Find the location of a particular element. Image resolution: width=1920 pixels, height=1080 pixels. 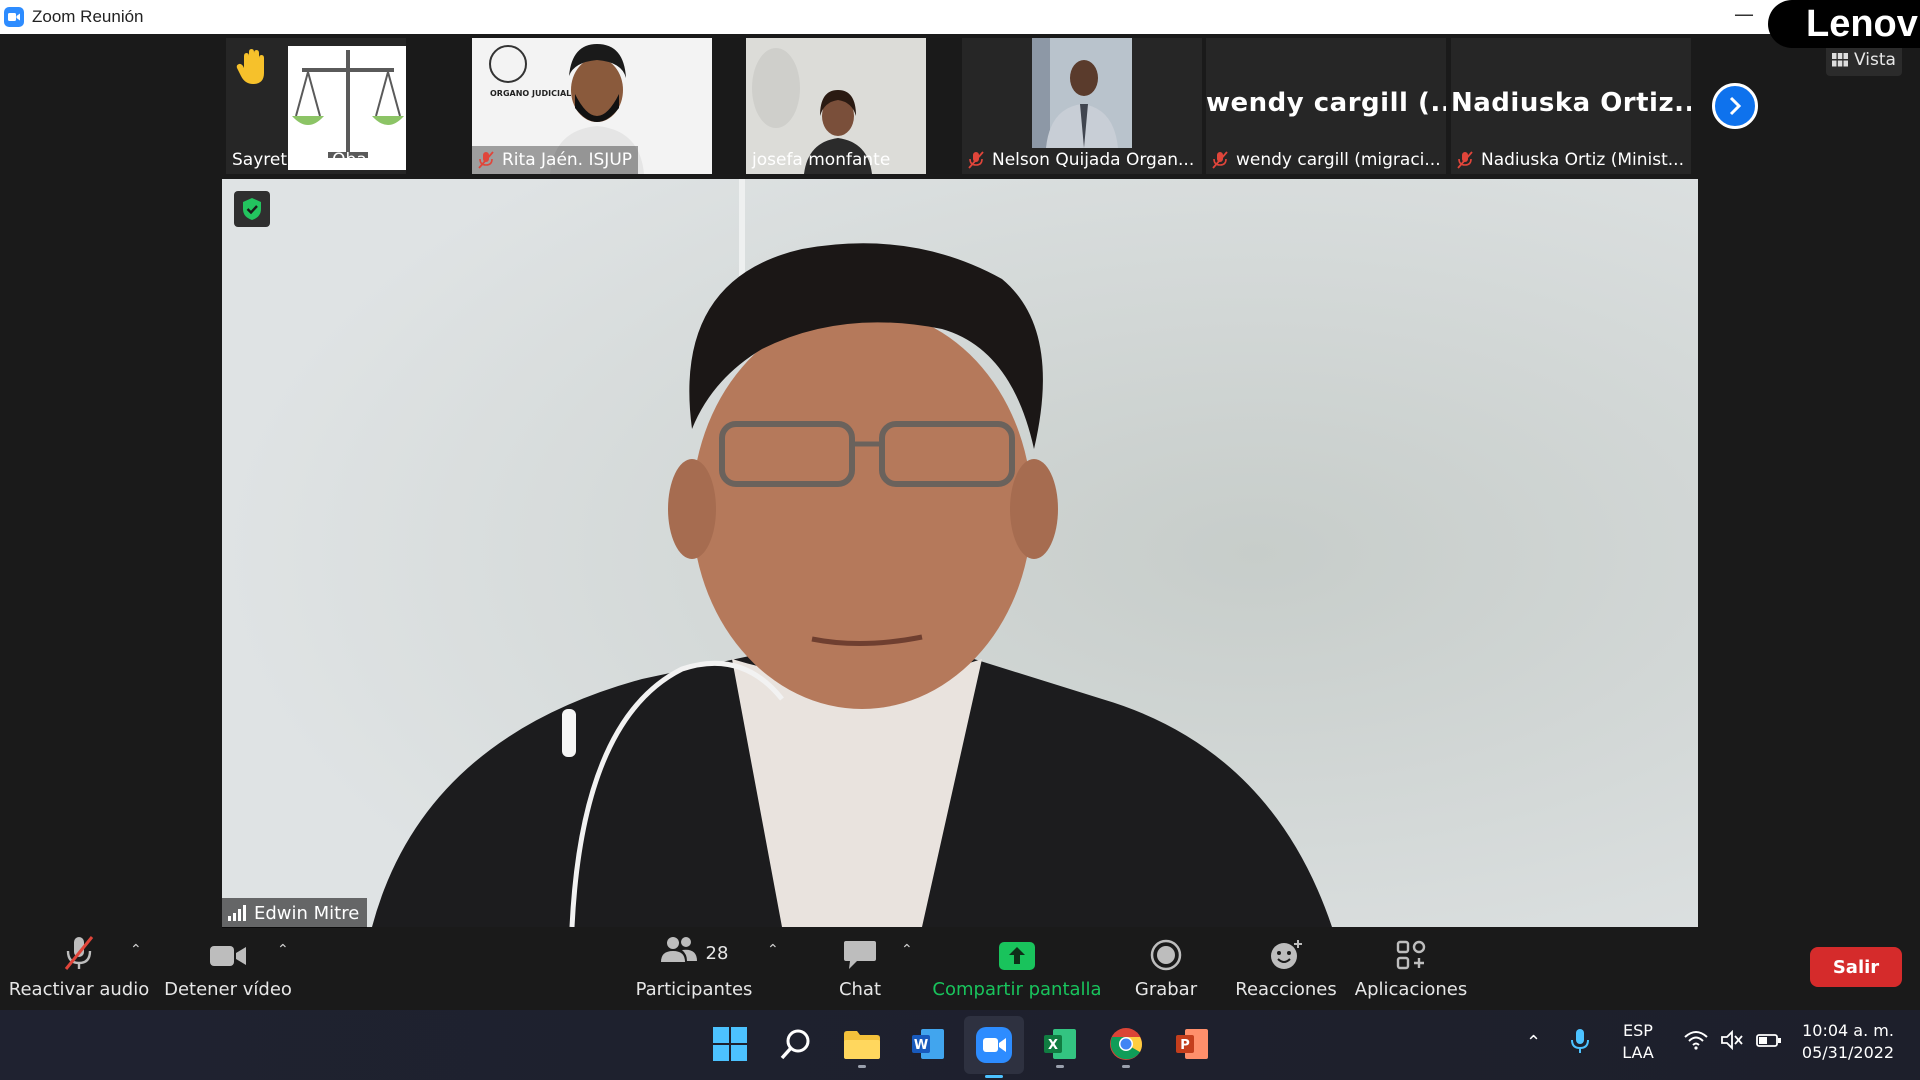

excel-icon: X is located at coordinates (1060, 1044).